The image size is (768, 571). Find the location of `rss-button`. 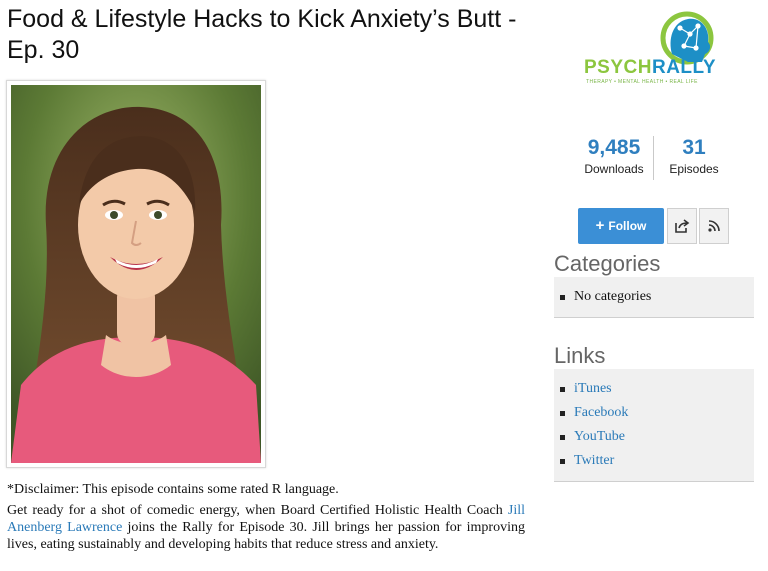

rss-button is located at coordinates (714, 226).